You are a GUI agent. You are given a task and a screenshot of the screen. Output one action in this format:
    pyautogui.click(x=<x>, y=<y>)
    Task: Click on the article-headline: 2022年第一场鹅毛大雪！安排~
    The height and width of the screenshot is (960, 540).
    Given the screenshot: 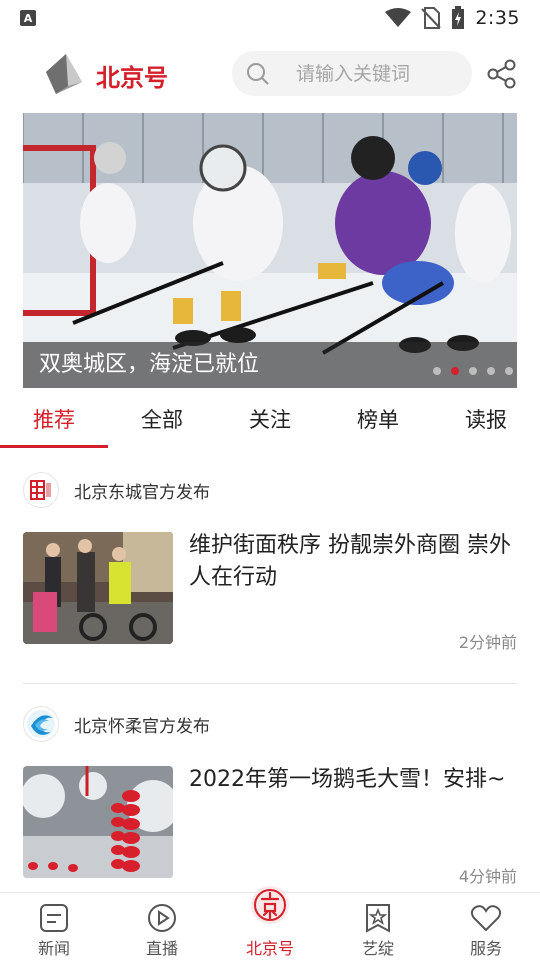 What is the action you would take?
    pyautogui.click(x=353, y=780)
    